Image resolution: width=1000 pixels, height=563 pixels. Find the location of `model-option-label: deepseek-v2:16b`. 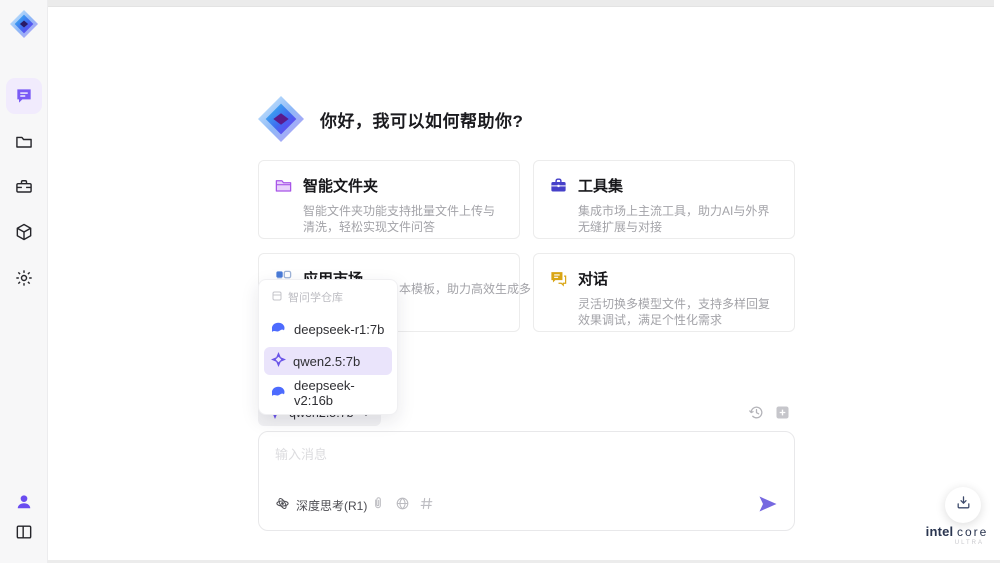

model-option-label: deepseek-v2:16b is located at coordinates (324, 393).